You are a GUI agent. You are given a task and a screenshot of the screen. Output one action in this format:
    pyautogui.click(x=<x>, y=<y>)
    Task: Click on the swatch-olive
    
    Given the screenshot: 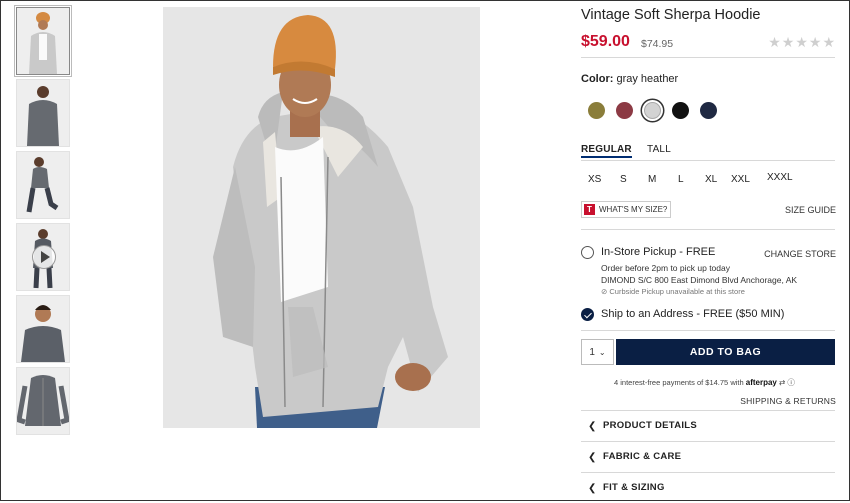 What is the action you would take?
    pyautogui.click(x=596, y=110)
    